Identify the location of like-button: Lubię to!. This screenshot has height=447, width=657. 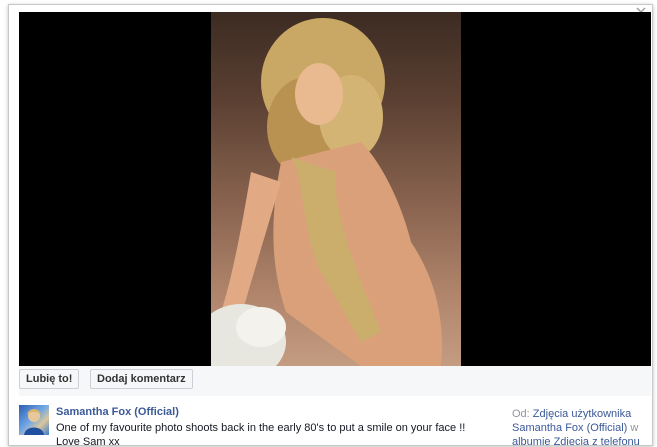
(49, 379).